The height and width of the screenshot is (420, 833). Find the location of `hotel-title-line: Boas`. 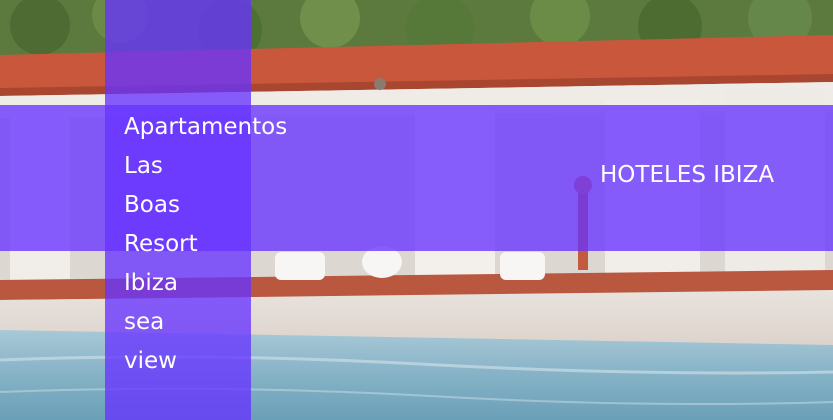

hotel-title-line: Boas is located at coordinates (152, 205).